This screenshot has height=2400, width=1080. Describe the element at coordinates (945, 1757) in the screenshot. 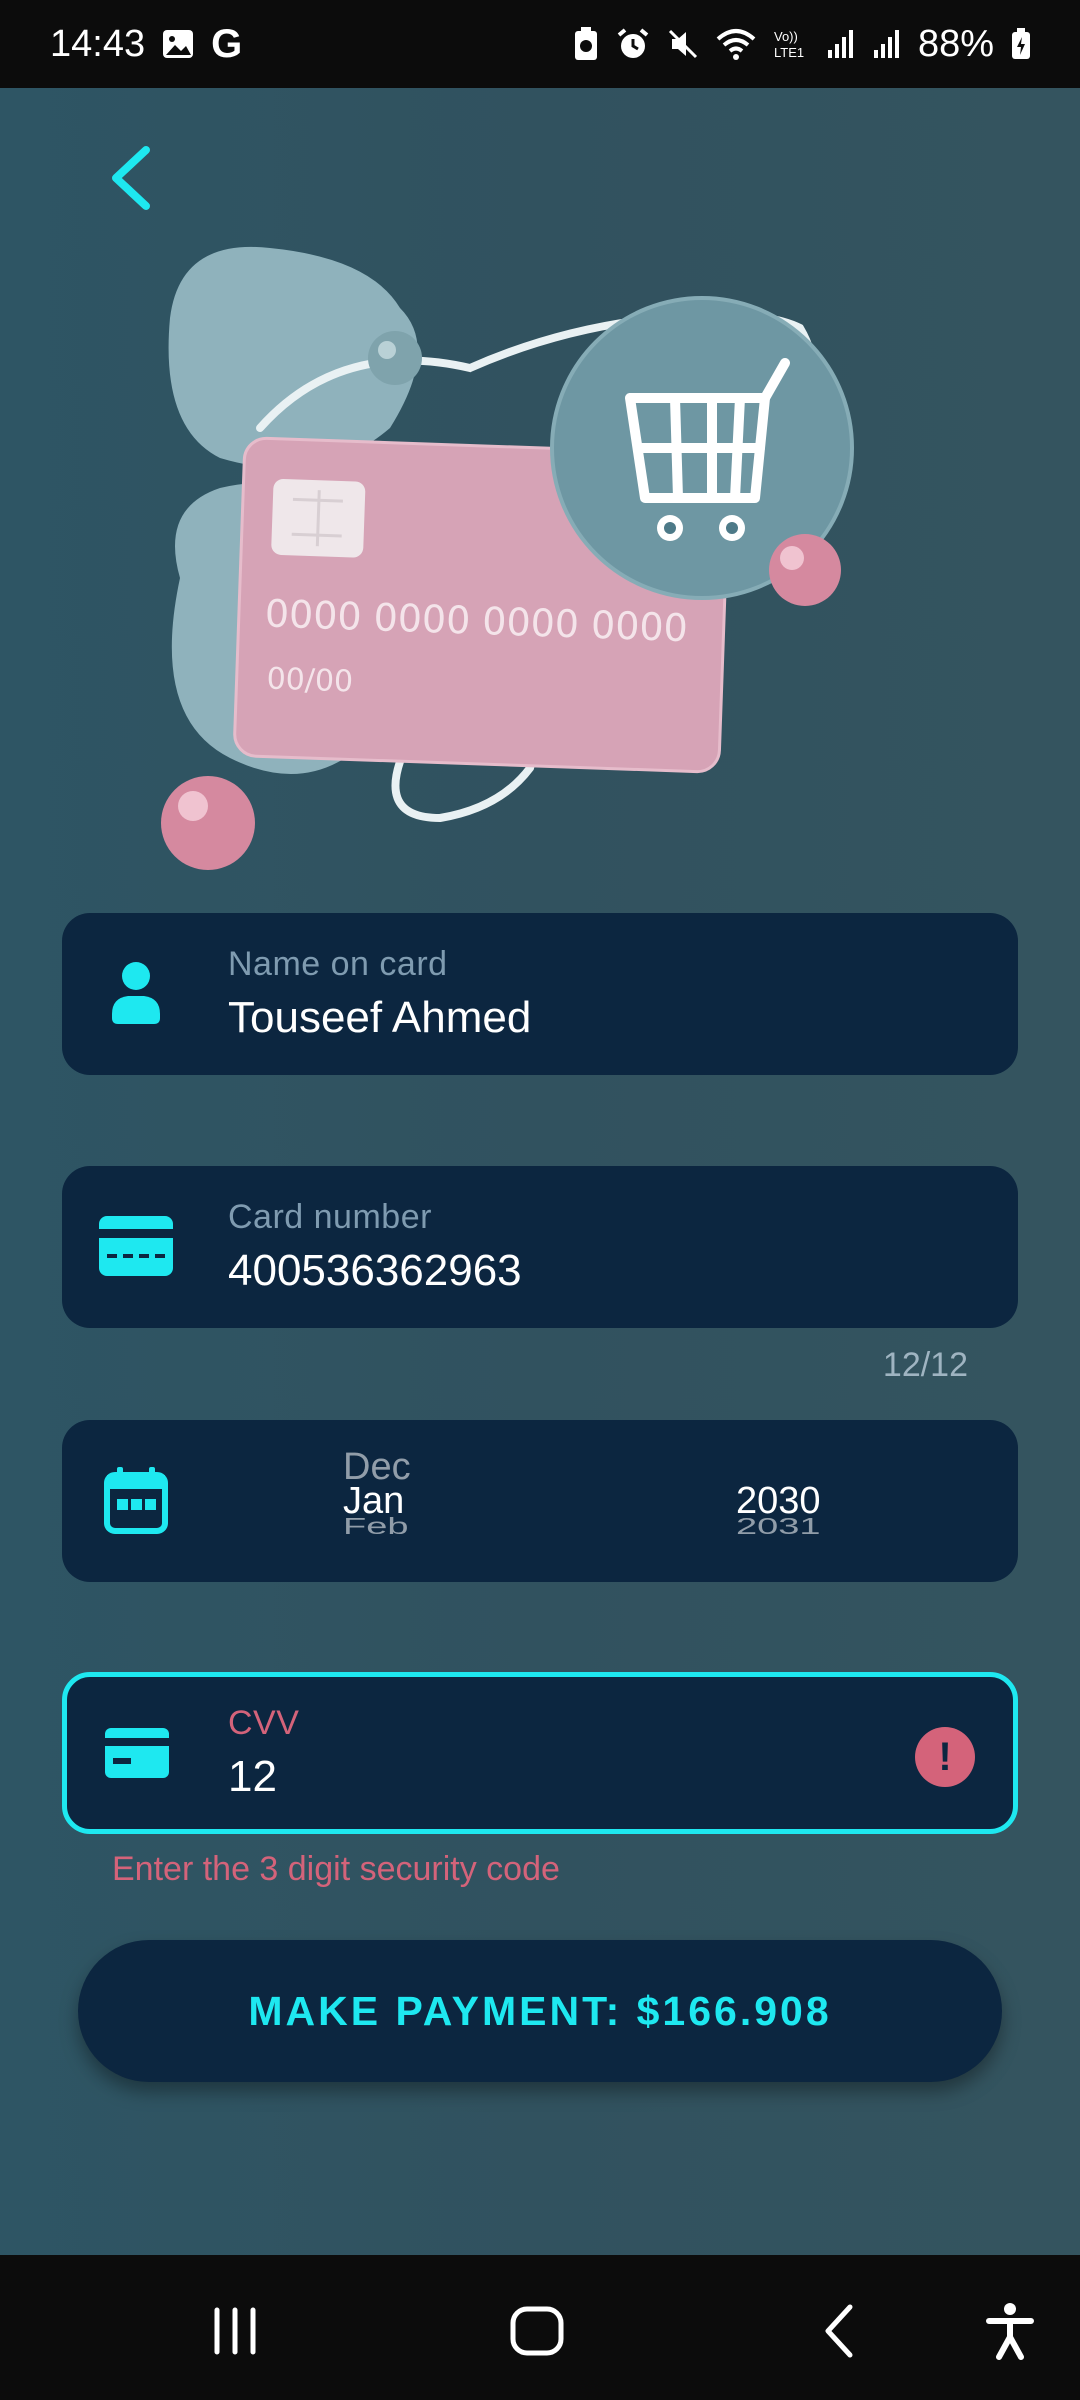

I see `error-icon: !` at that location.